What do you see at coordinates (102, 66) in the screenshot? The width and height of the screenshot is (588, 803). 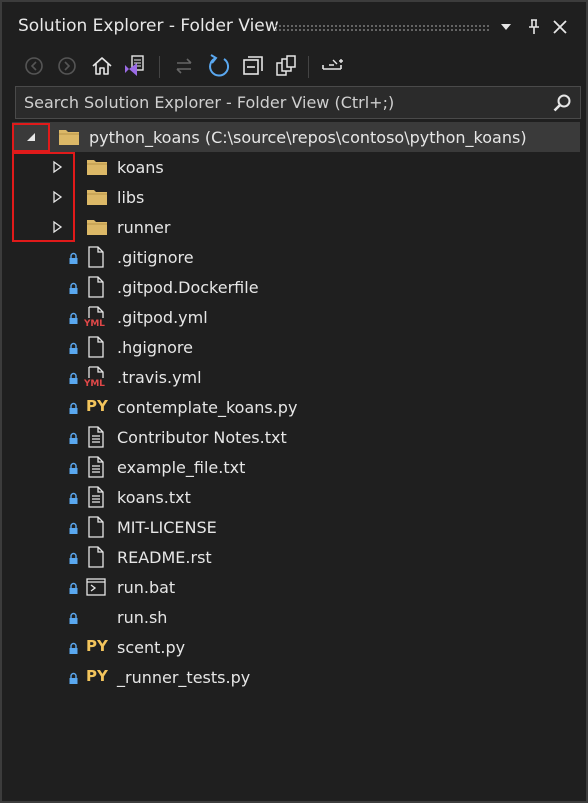 I see `home-icon` at bounding box center [102, 66].